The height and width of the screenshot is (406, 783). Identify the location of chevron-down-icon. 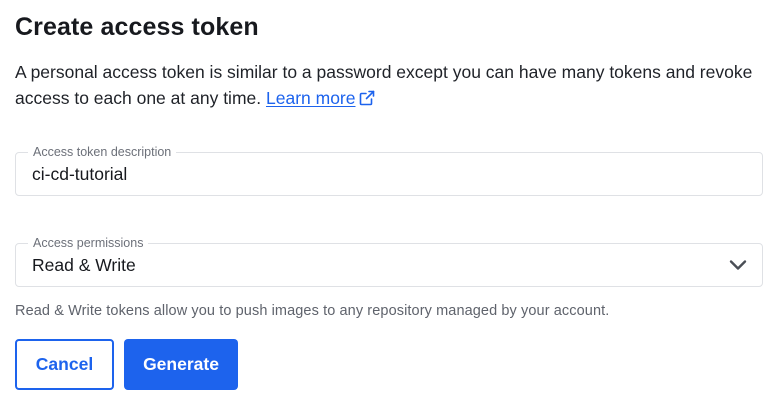
(738, 265).